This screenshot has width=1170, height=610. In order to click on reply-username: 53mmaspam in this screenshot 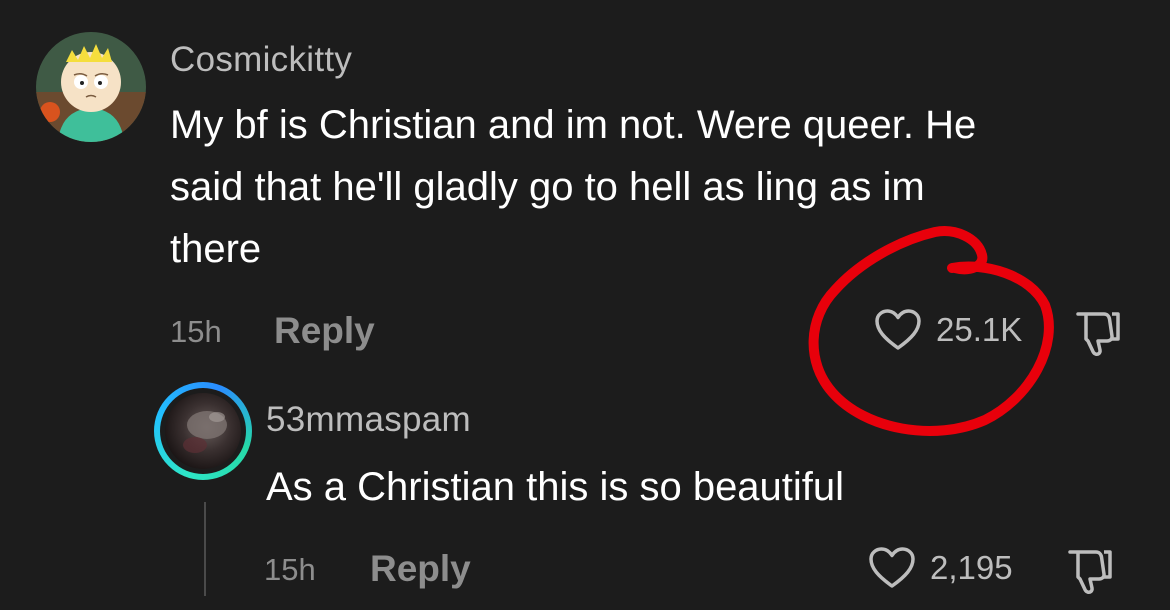, I will do `click(368, 420)`.